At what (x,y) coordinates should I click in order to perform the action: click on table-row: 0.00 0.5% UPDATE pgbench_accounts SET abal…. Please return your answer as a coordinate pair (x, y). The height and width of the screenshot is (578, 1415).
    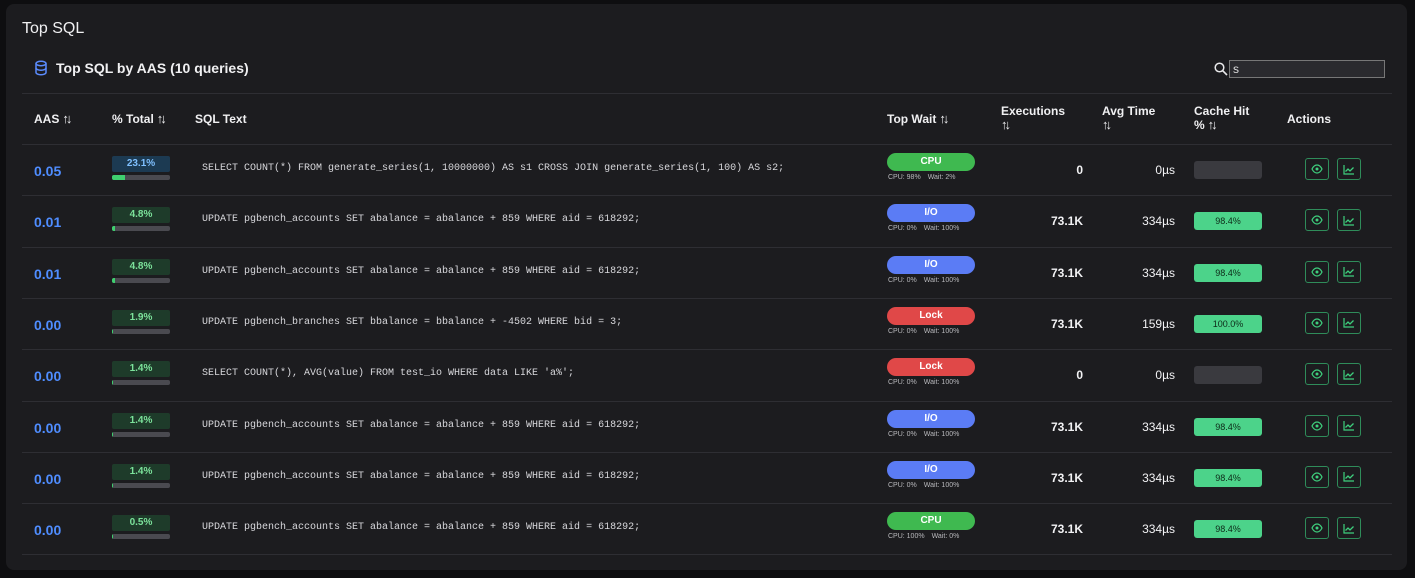
    Looking at the image, I should click on (707, 529).